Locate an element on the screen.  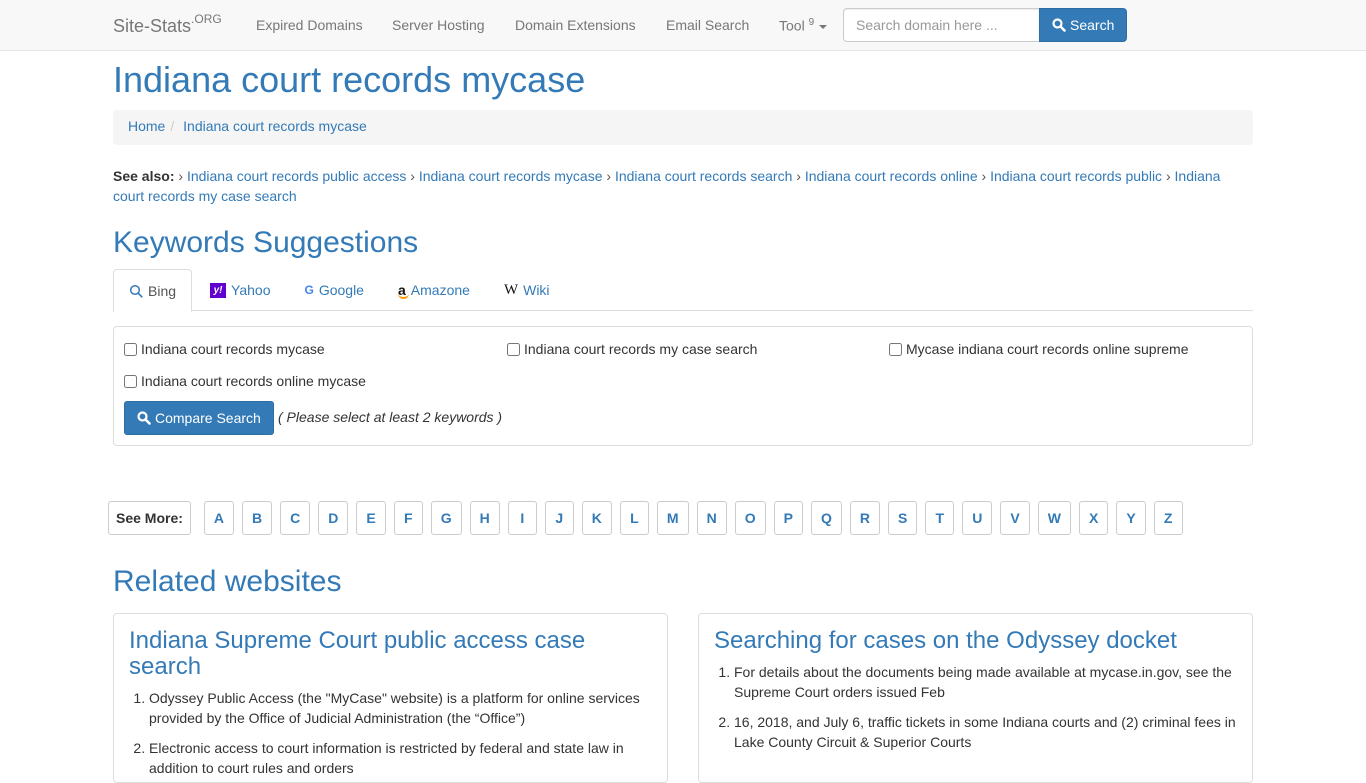
letter-link-k: K is located at coordinates (596, 518).